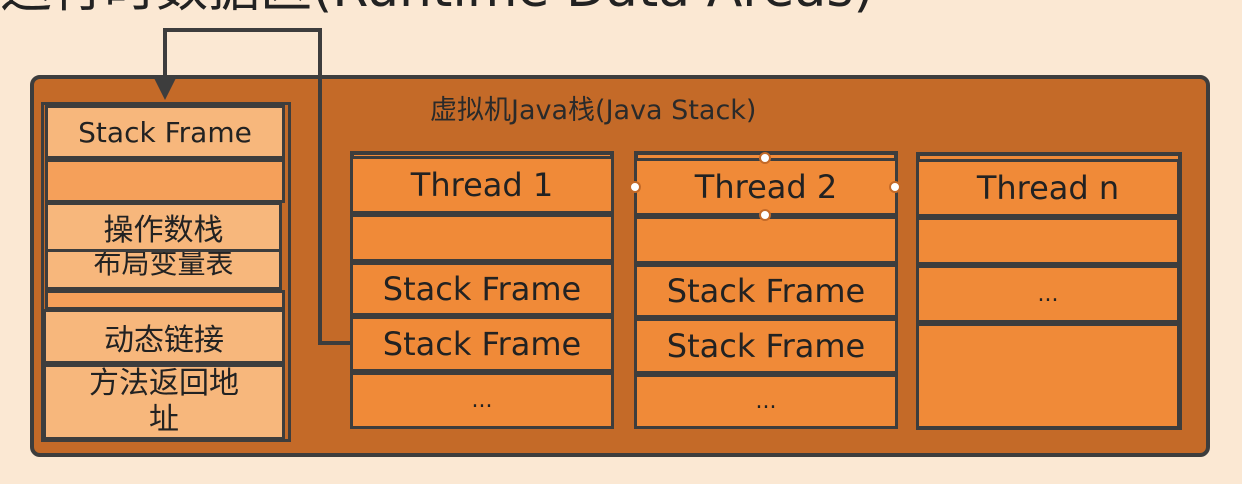  What do you see at coordinates (257, 186) in the screenshot?
I see `connector-line` at bounding box center [257, 186].